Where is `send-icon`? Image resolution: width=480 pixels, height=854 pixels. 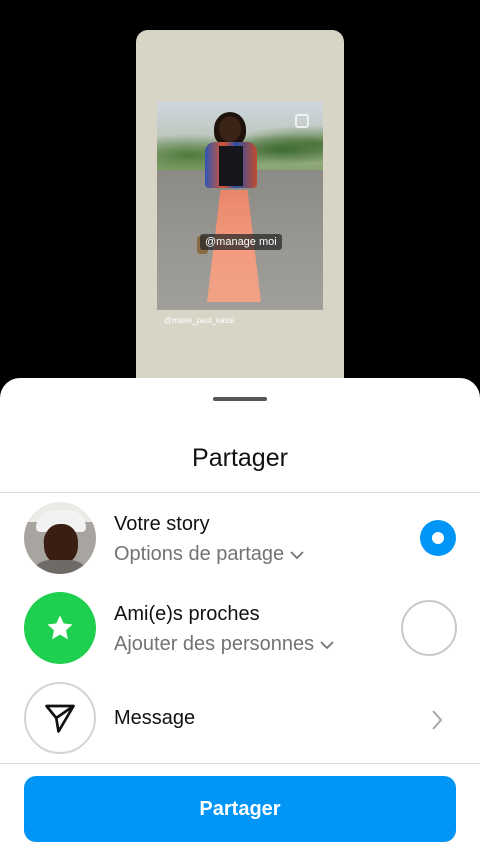
send-icon is located at coordinates (60, 718).